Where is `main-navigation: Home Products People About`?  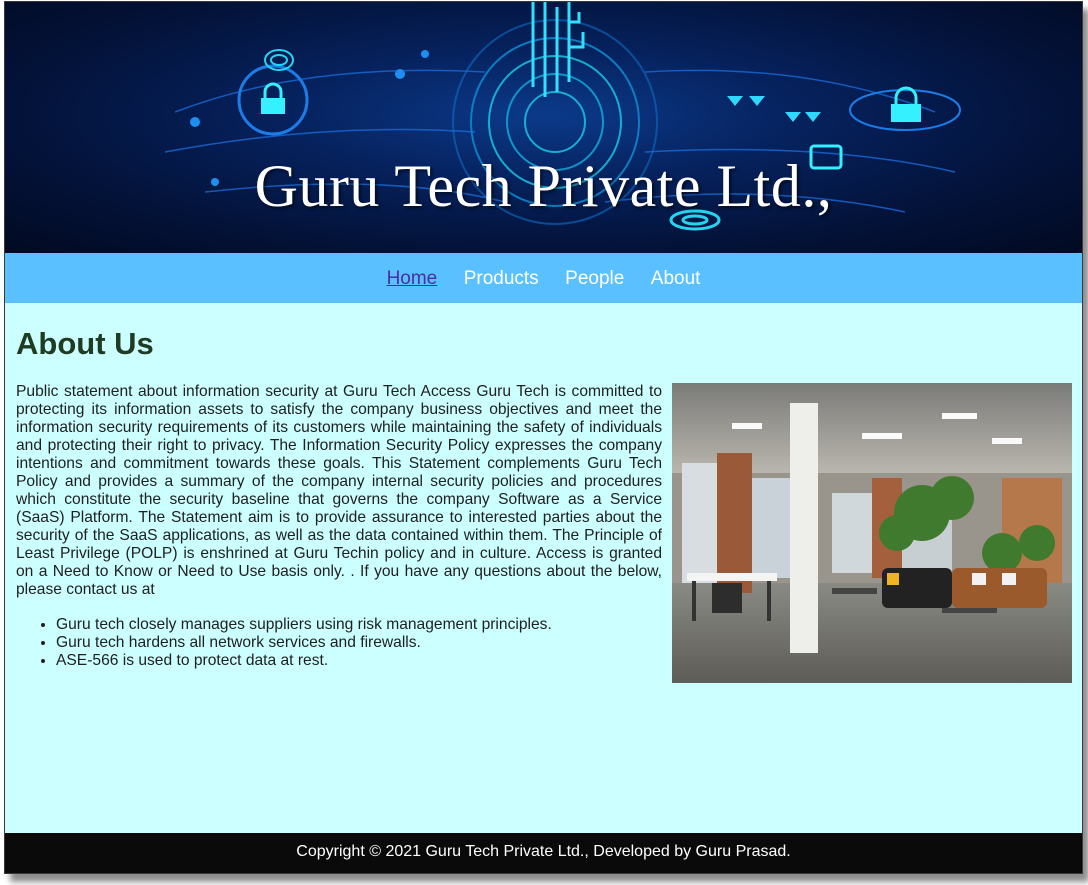
main-navigation: Home Products People About is located at coordinates (543, 278).